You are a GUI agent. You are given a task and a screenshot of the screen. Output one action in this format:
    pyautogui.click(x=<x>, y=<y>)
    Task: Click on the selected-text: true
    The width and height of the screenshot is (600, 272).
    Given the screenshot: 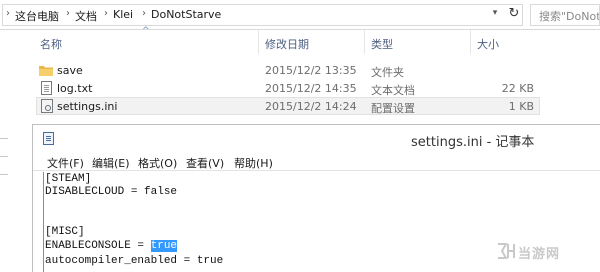 What is the action you would take?
    pyautogui.click(x=164, y=246)
    